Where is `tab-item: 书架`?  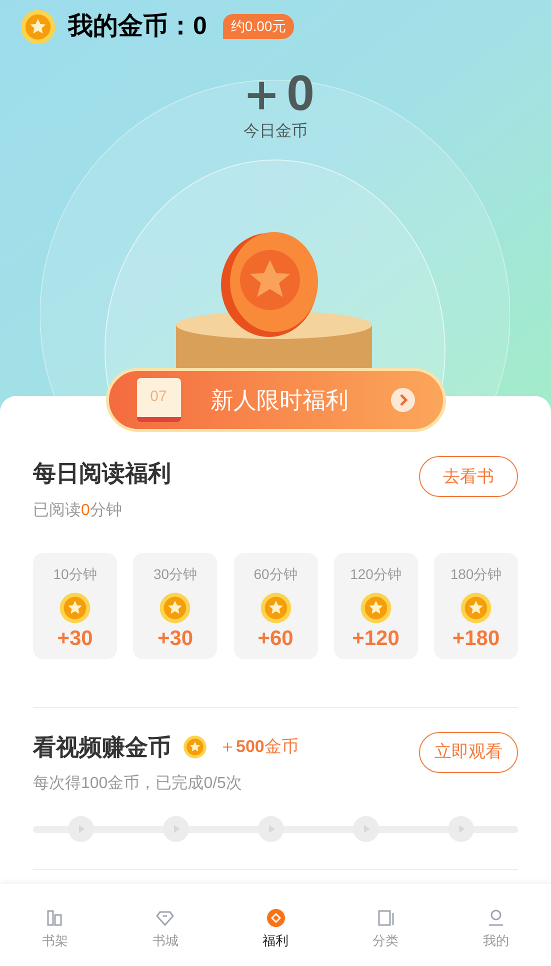 tab-item: 书架 is located at coordinates (55, 925).